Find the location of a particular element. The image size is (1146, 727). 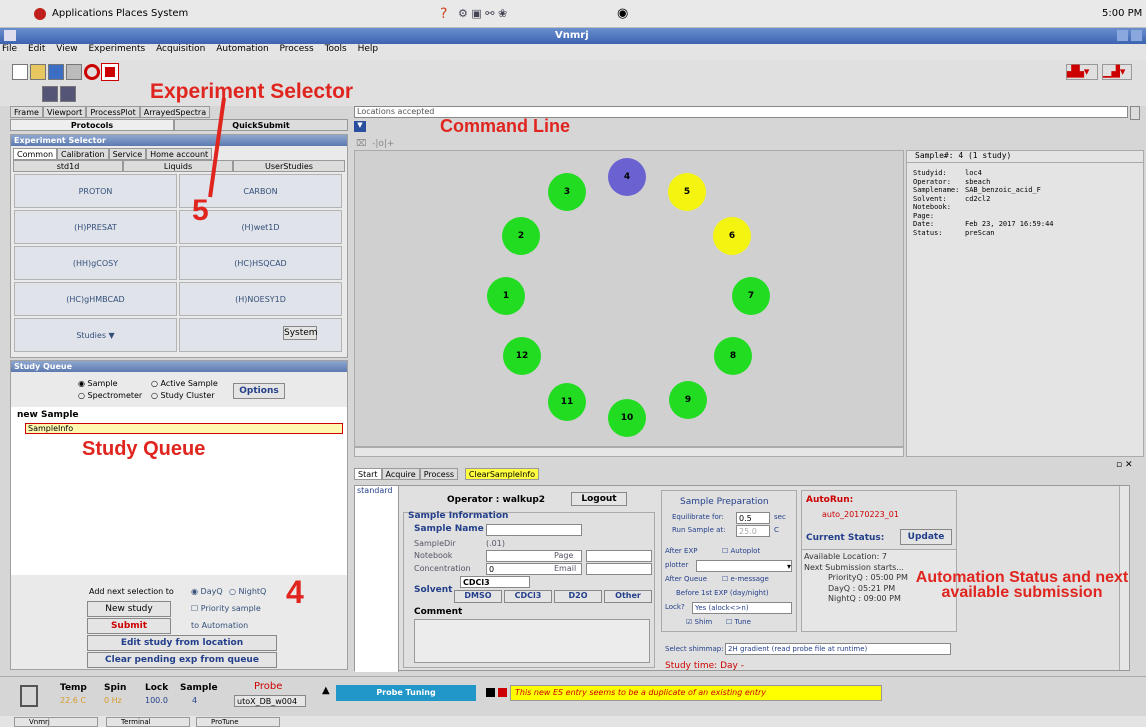

exp-hsqcad: (HC)HSQCAD is located at coordinates (260, 263).